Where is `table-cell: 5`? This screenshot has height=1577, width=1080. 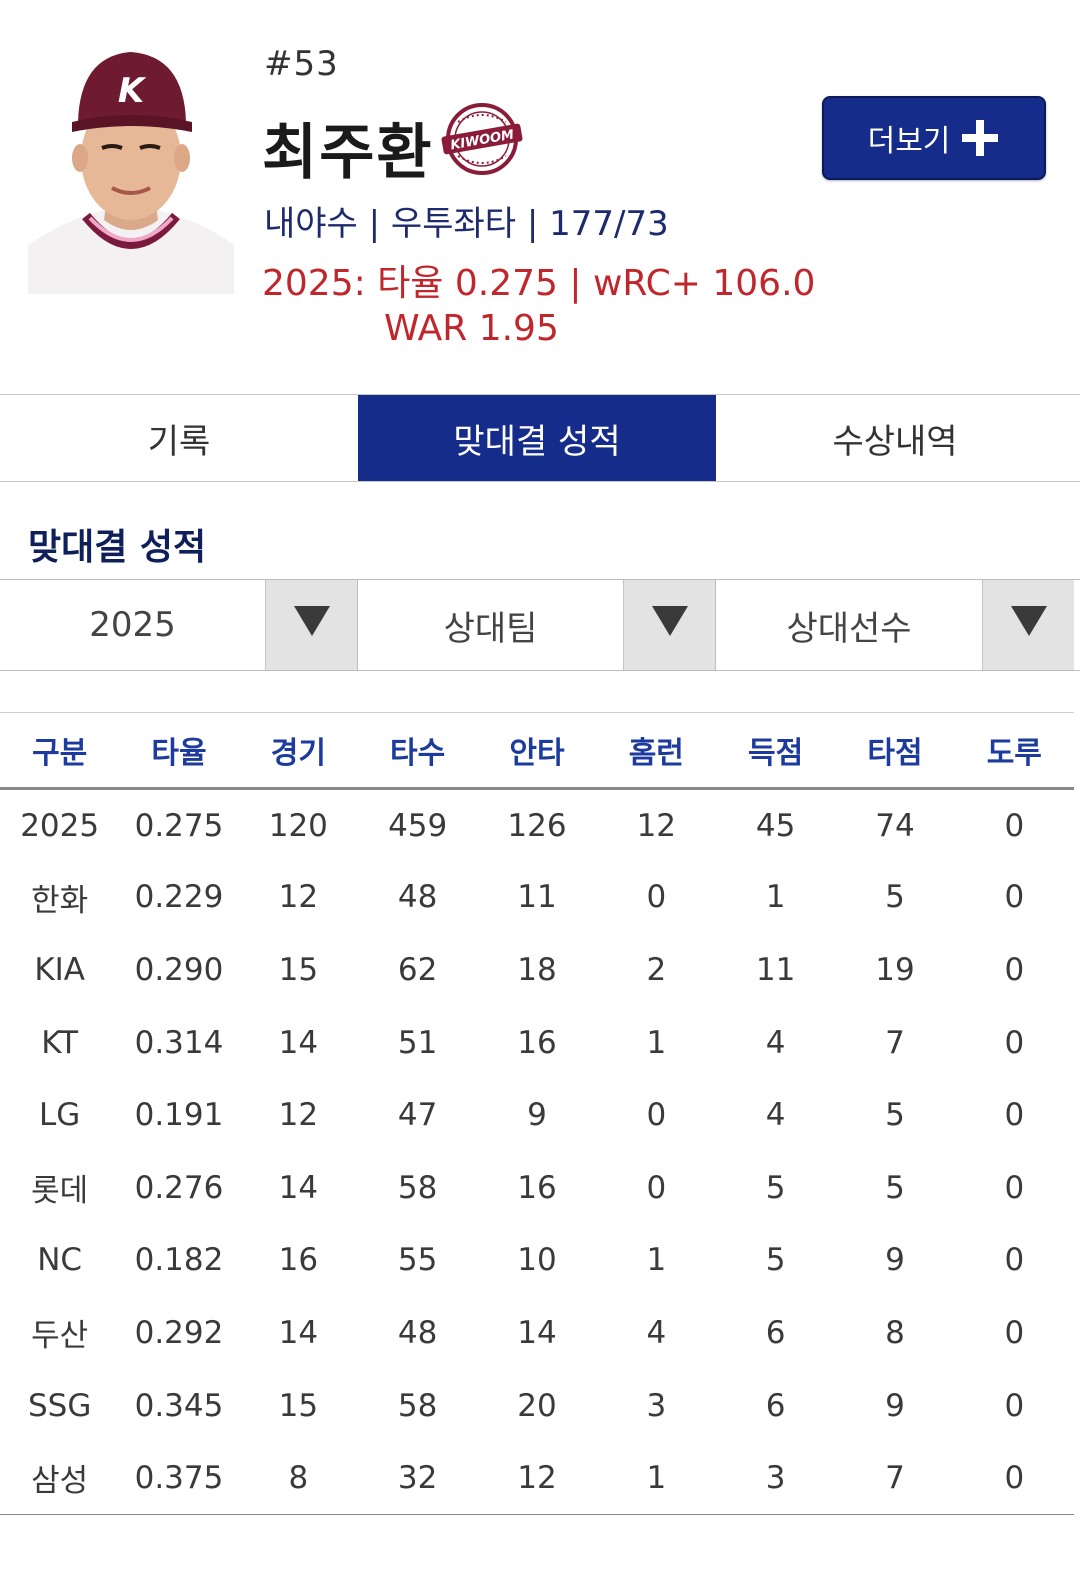 table-cell: 5 is located at coordinates (775, 1187).